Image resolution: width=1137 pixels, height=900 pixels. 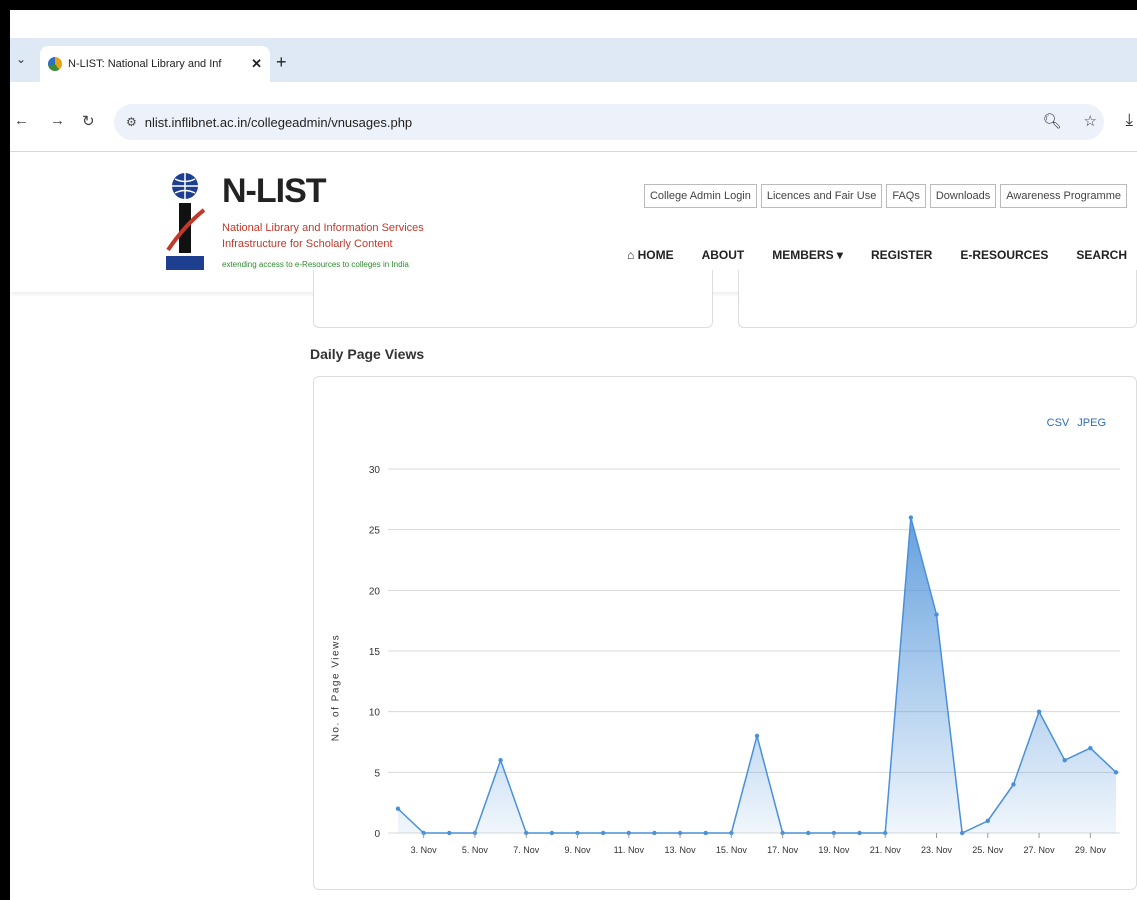 I want to click on site-info-icon: ⚙, so click(x=131, y=122).